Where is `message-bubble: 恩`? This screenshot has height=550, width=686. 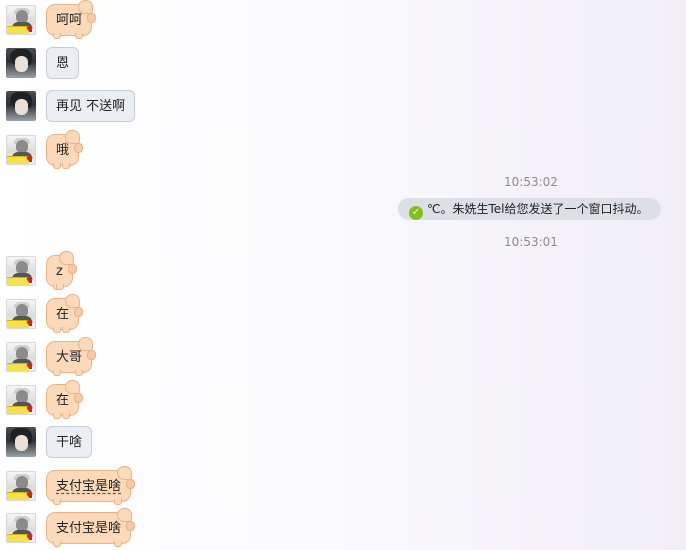
message-bubble: 恩 is located at coordinates (63, 63).